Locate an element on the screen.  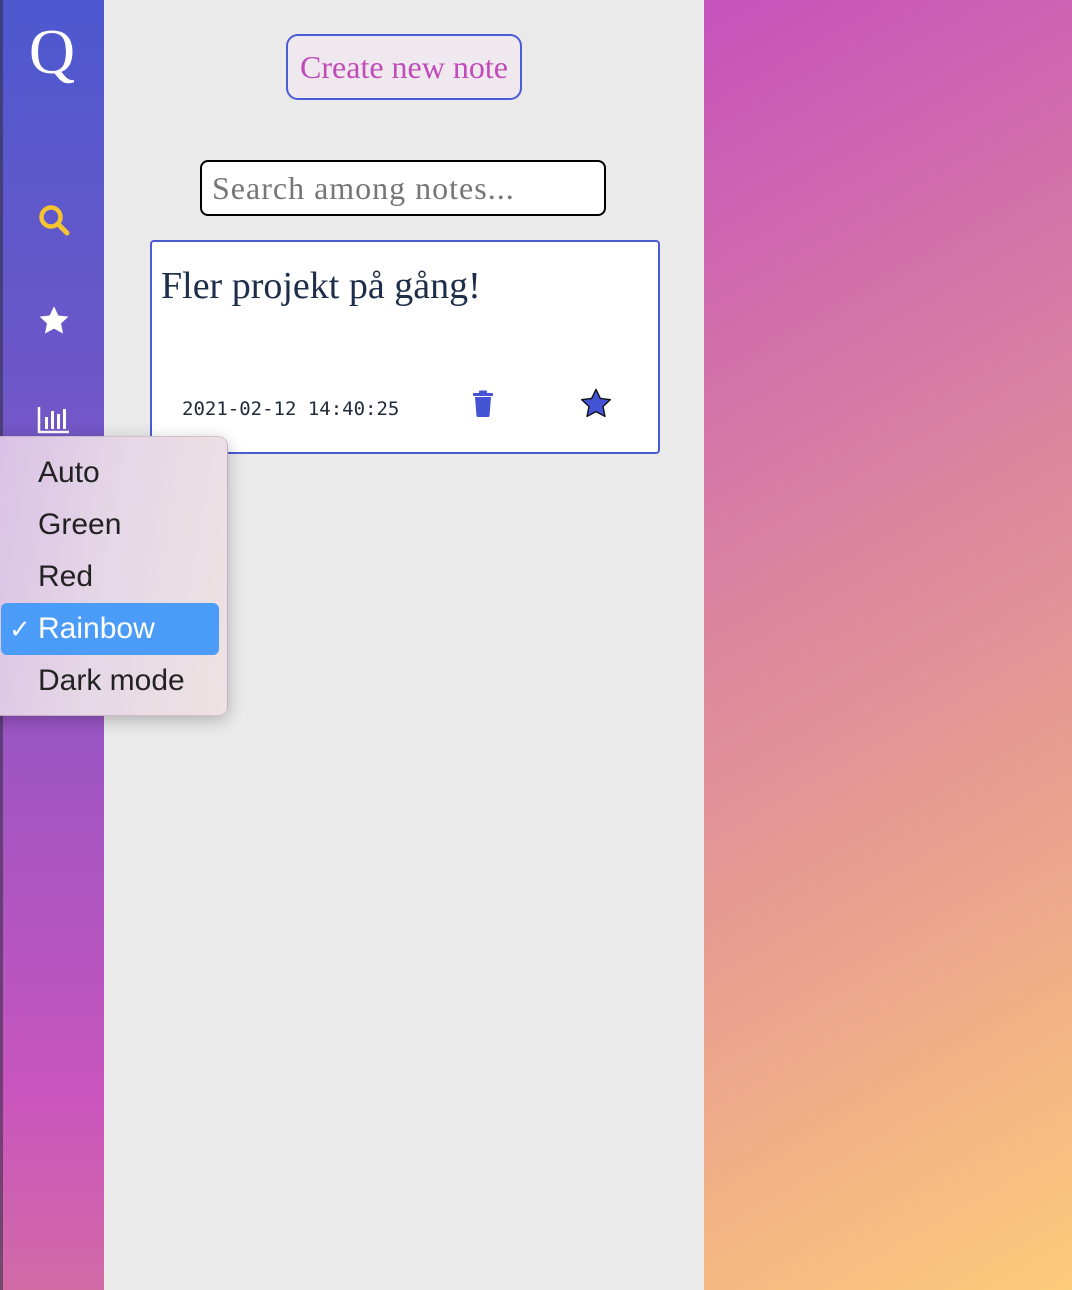
favorite-note-button is located at coordinates (596, 406).